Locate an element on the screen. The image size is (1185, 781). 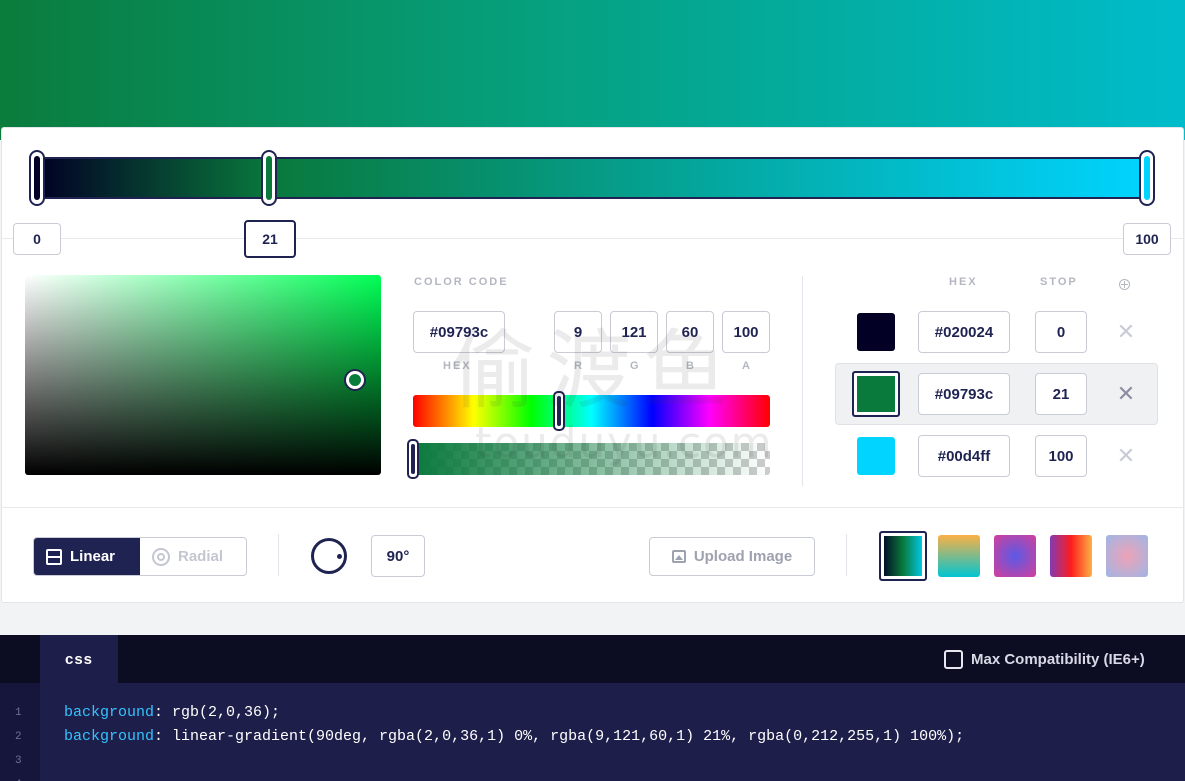
add-icon is located at coordinates (1124, 284).